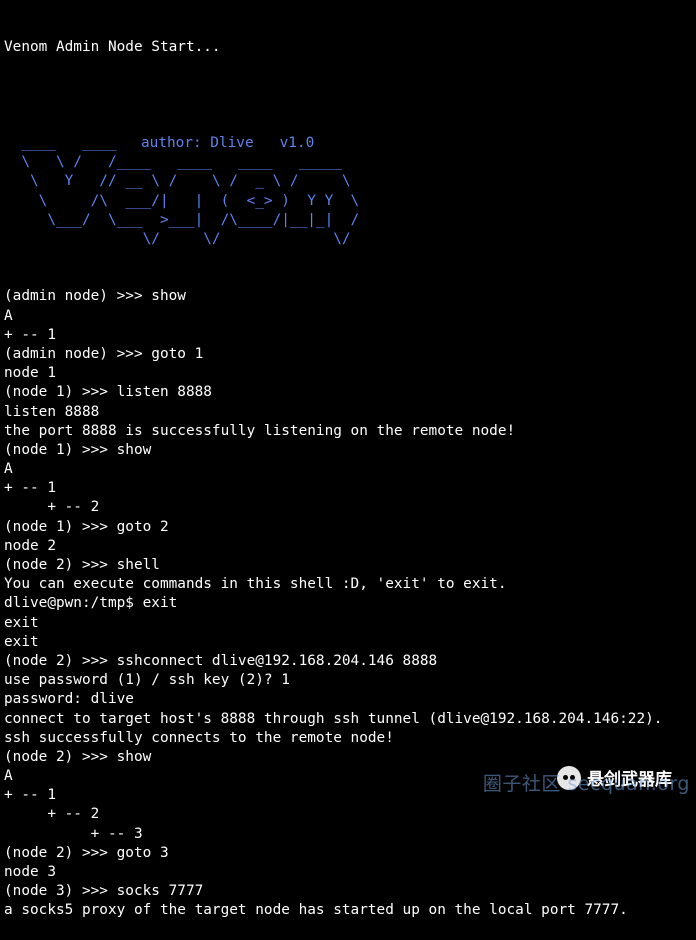 Image resolution: width=696 pixels, height=940 pixels. I want to click on terminal-line: (node 1) >>> listen 8888, so click(108, 392).